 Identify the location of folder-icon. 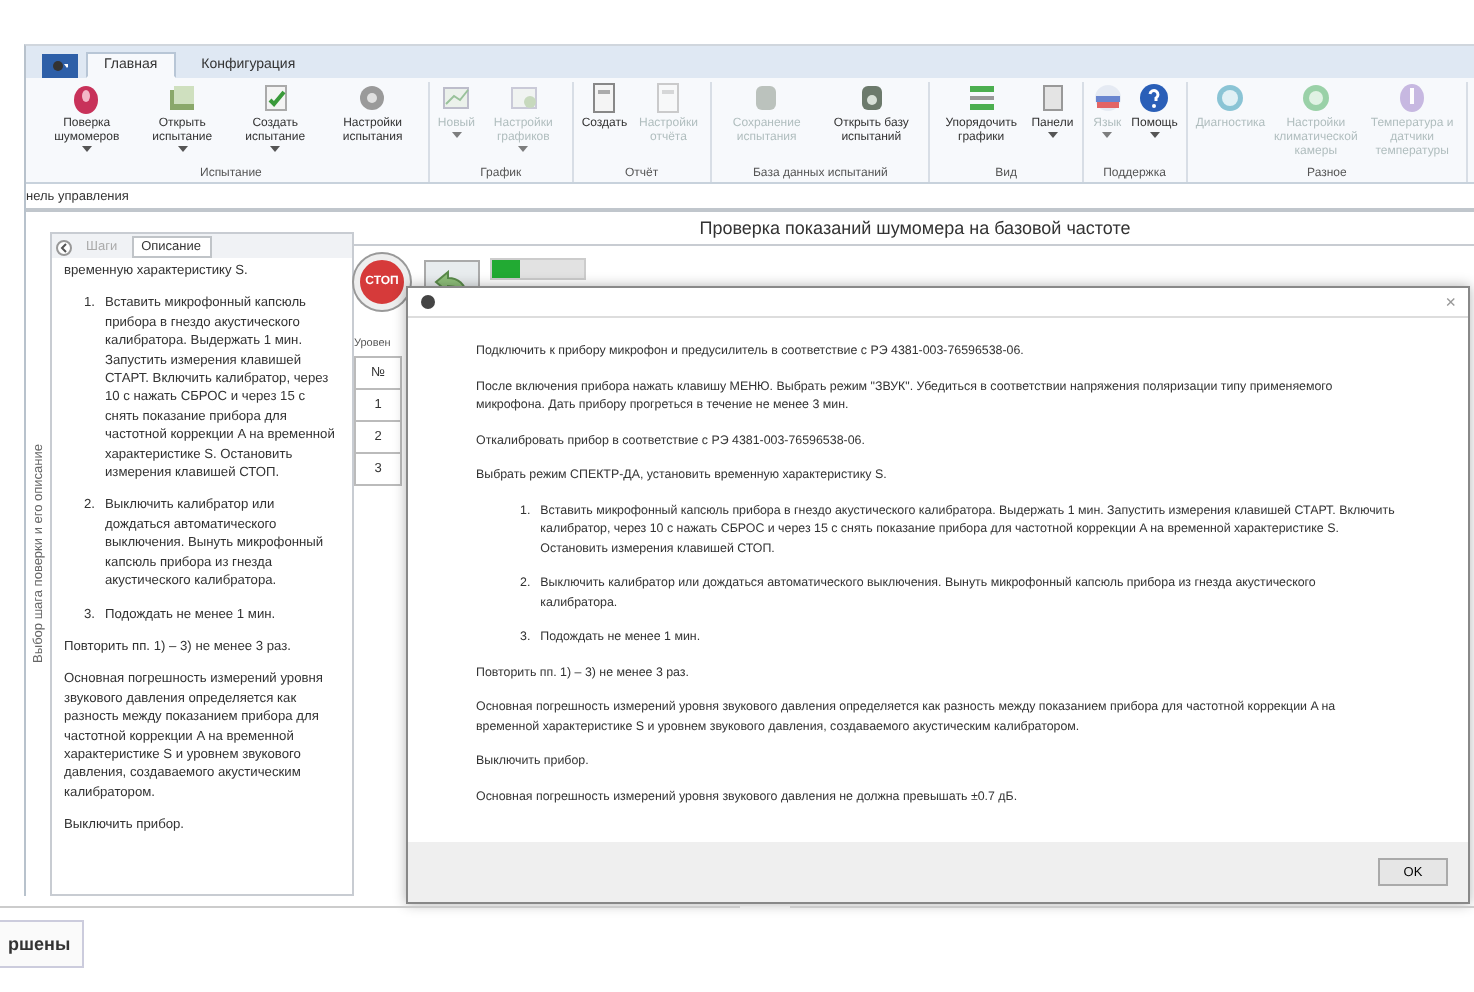
(182, 98).